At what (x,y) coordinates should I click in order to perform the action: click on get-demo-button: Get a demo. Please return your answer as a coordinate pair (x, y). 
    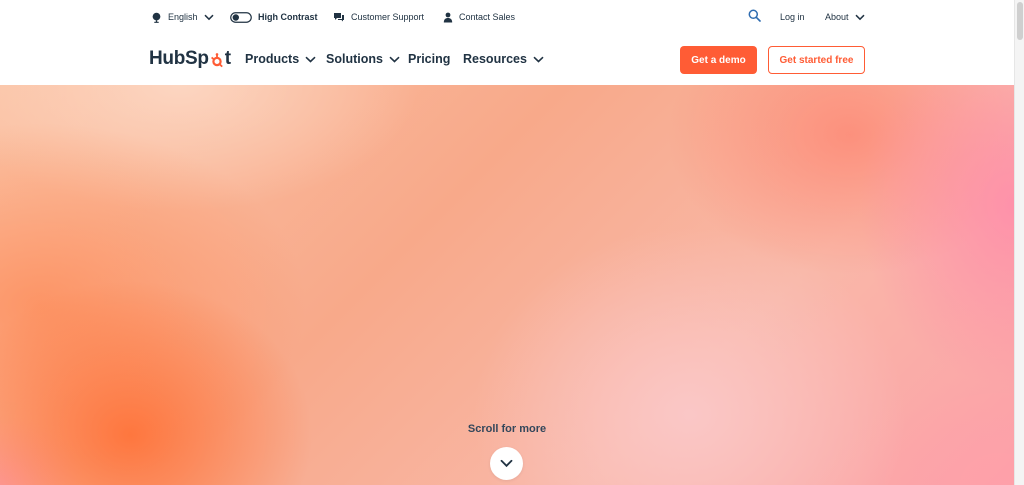
    Looking at the image, I should click on (718, 60).